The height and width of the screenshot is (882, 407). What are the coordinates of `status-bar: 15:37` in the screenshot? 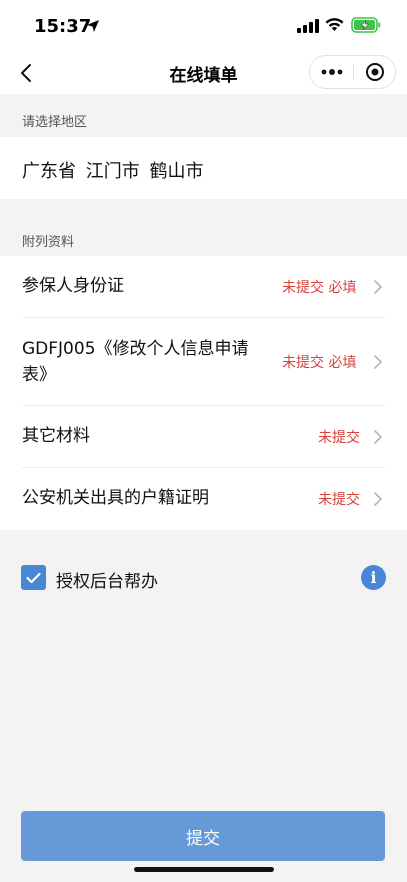 It's located at (203, 26).